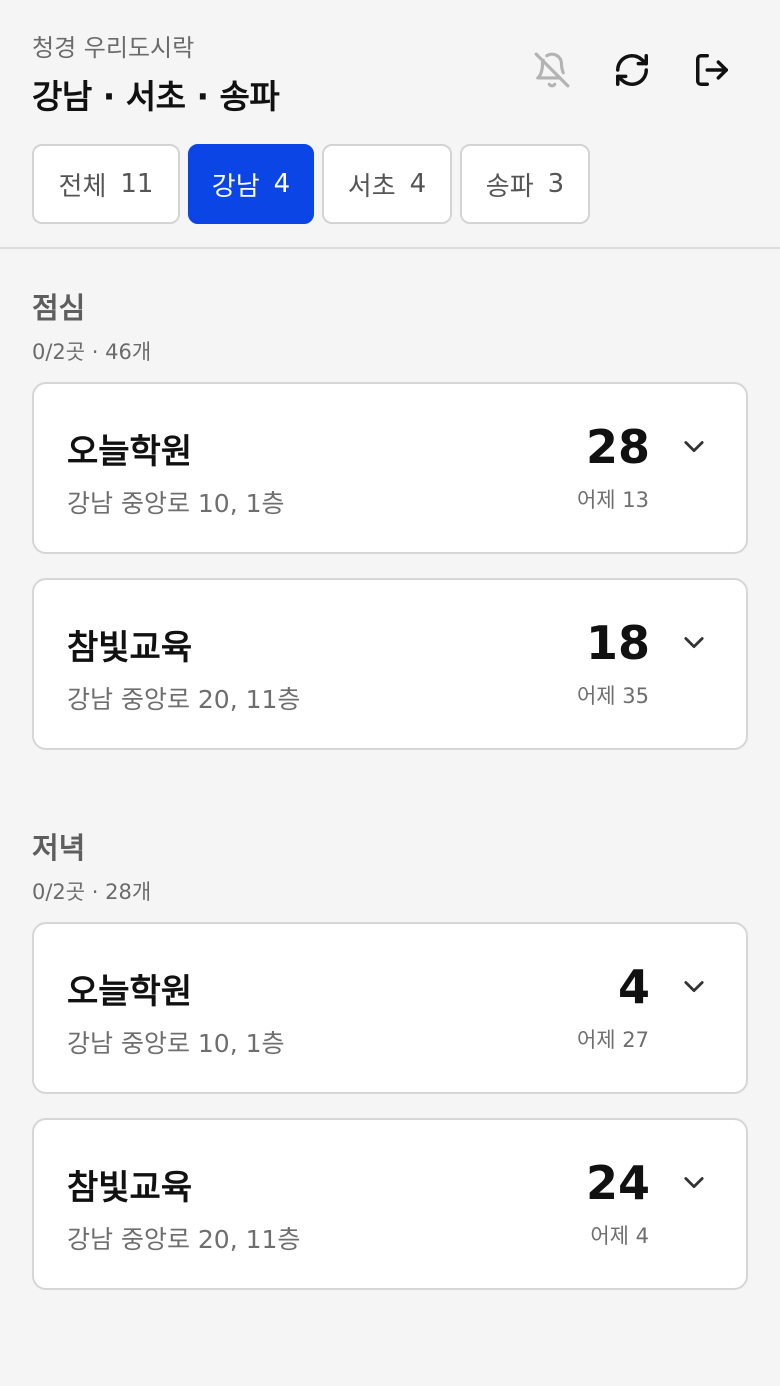 The height and width of the screenshot is (1386, 780). Describe the element at coordinates (556, 184) in the screenshot. I see `tab-count: 3` at that location.